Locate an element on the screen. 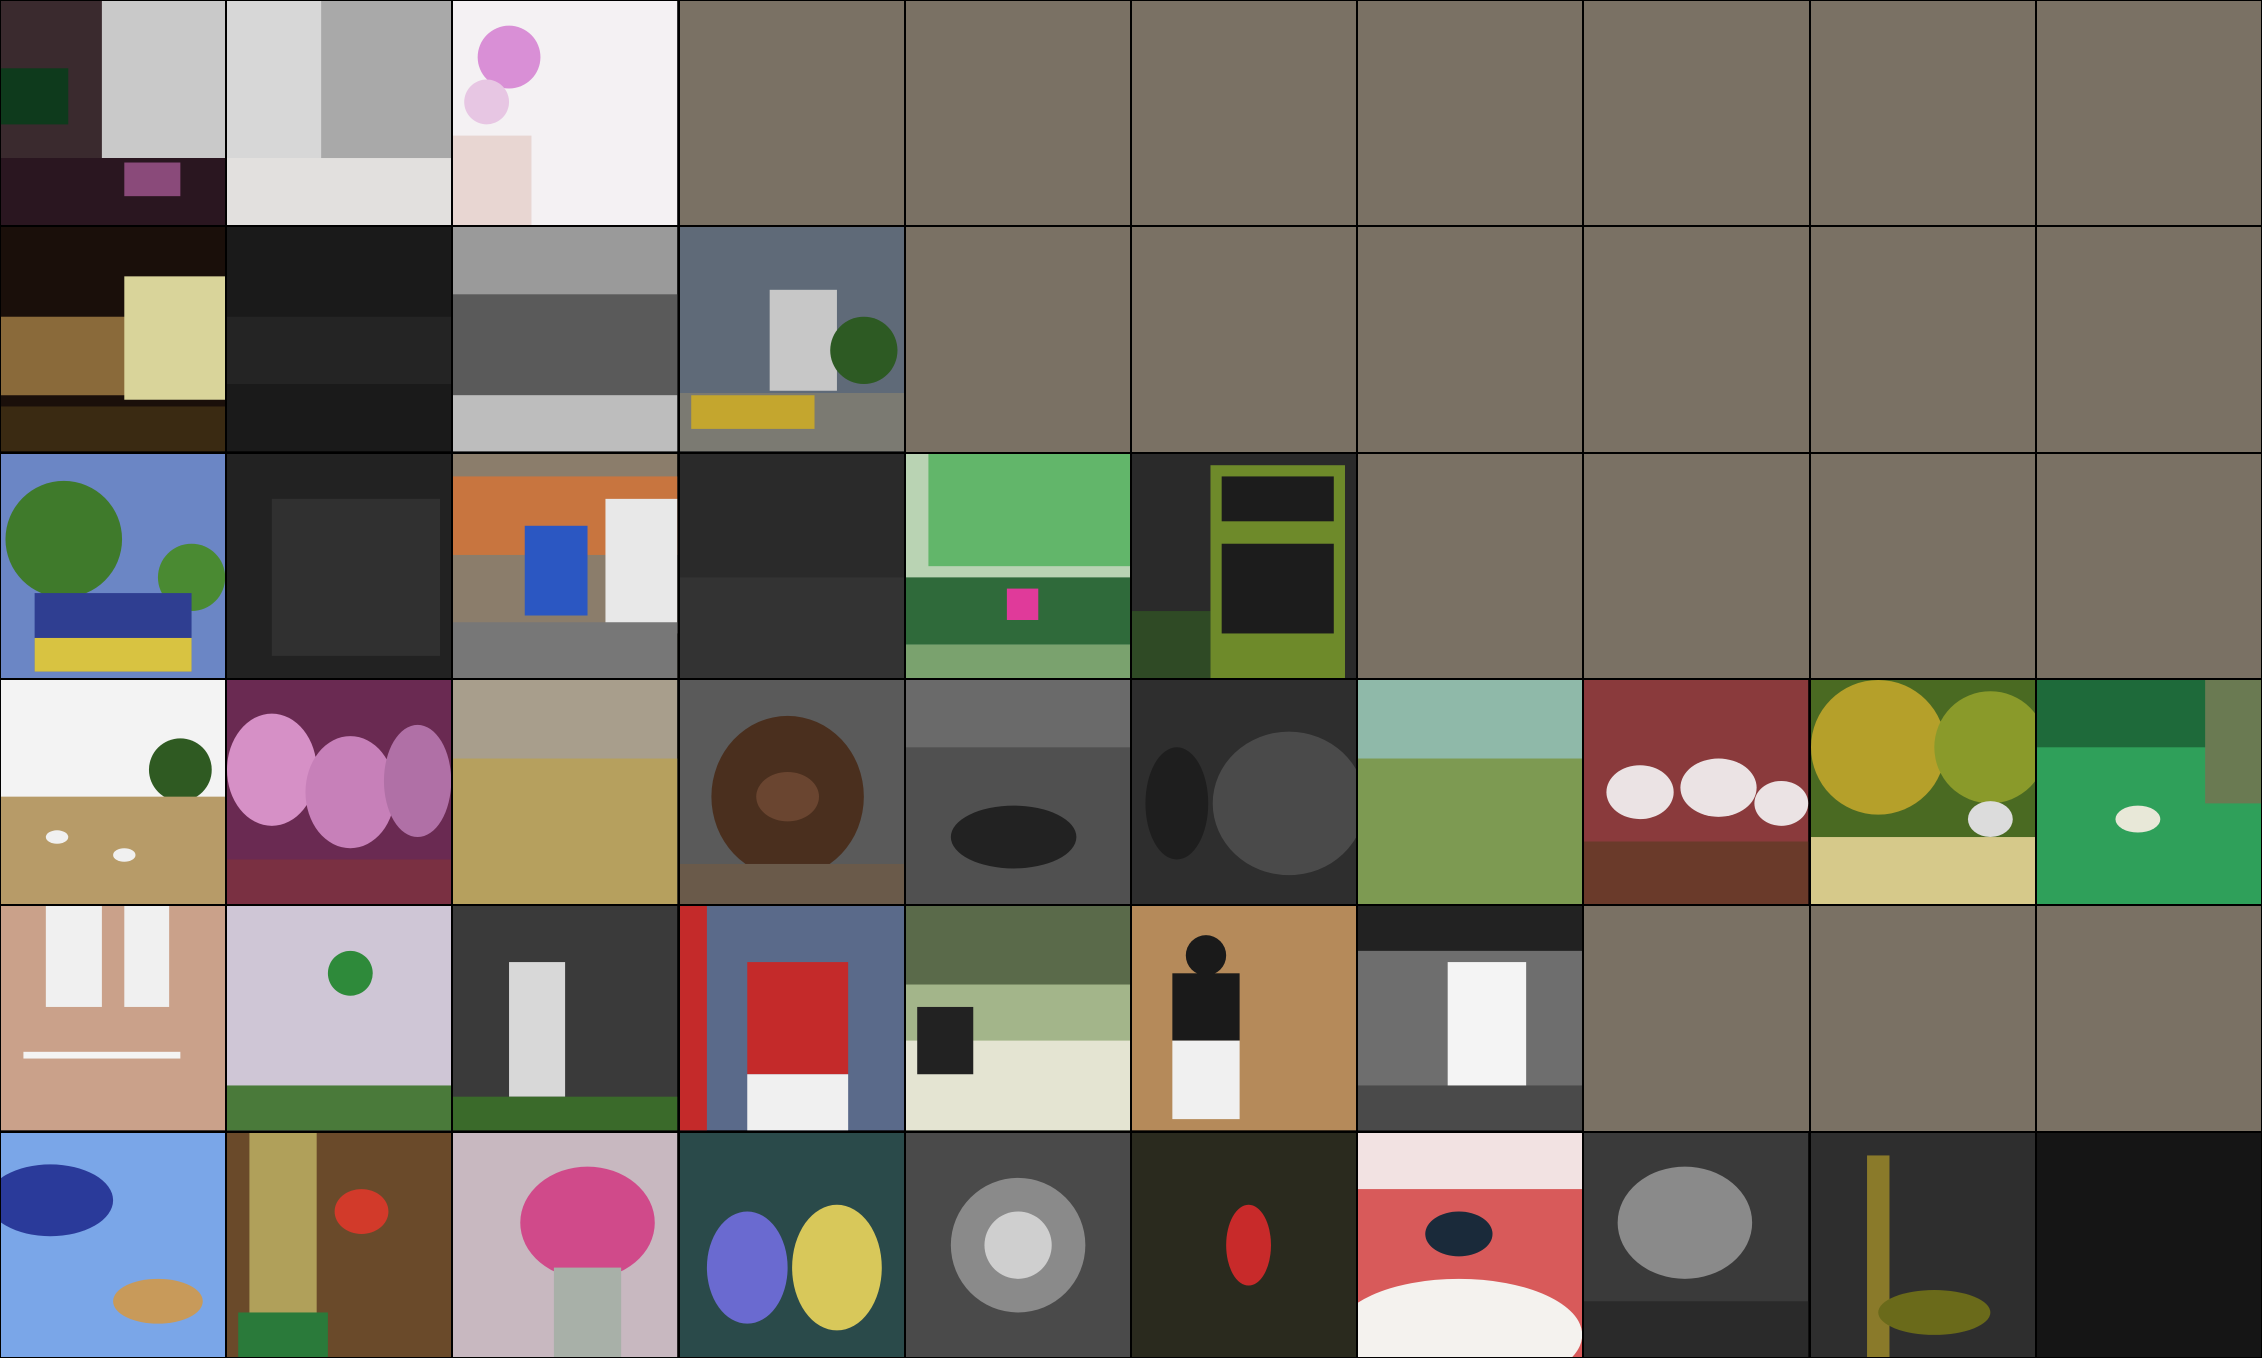  thumbnail-parakeets-cage is located at coordinates (791, 1244).